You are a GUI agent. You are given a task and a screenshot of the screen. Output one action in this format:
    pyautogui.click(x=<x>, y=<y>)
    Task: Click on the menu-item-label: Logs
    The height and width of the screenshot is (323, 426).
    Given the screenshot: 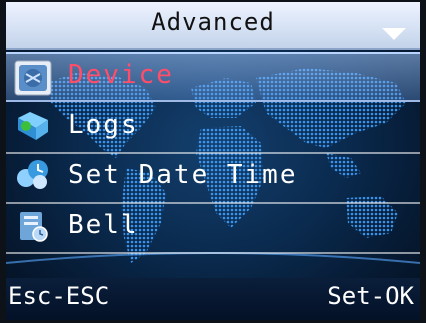 What is the action you would take?
    pyautogui.click(x=103, y=125)
    